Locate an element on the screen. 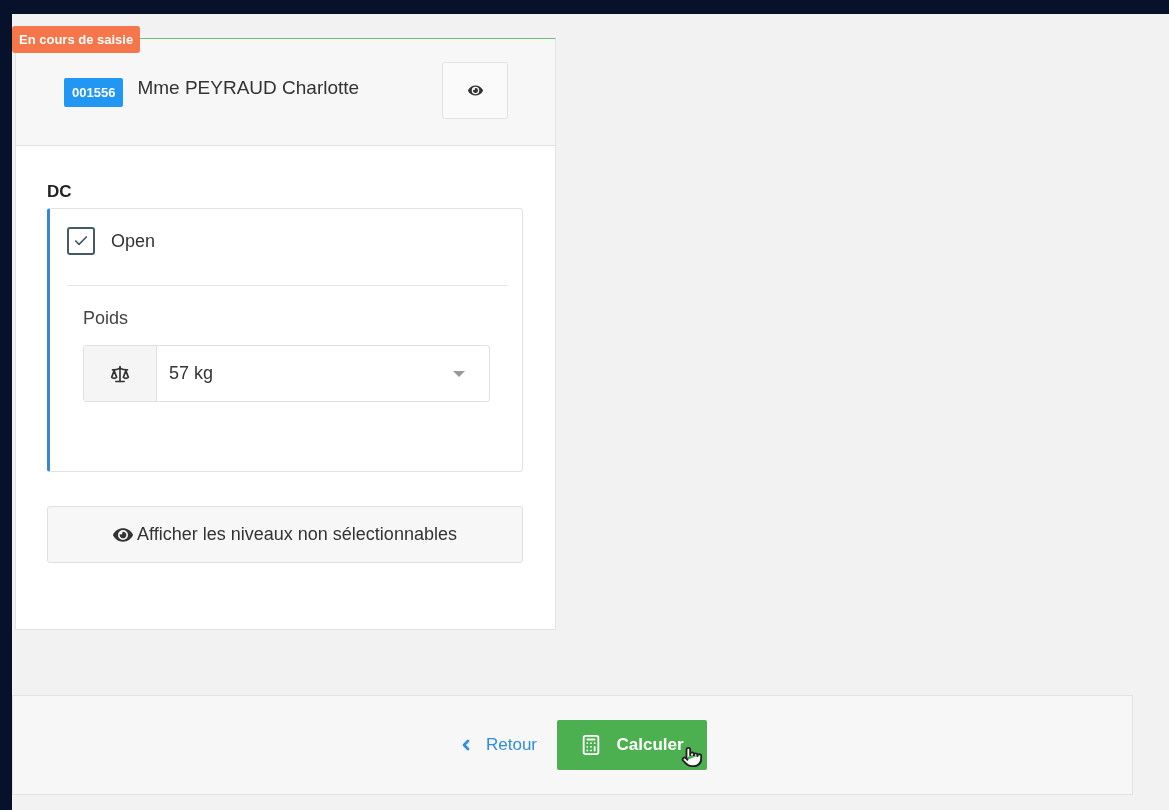  show-levels-button: Afficher les niveaux non sélectionnables is located at coordinates (285, 534).